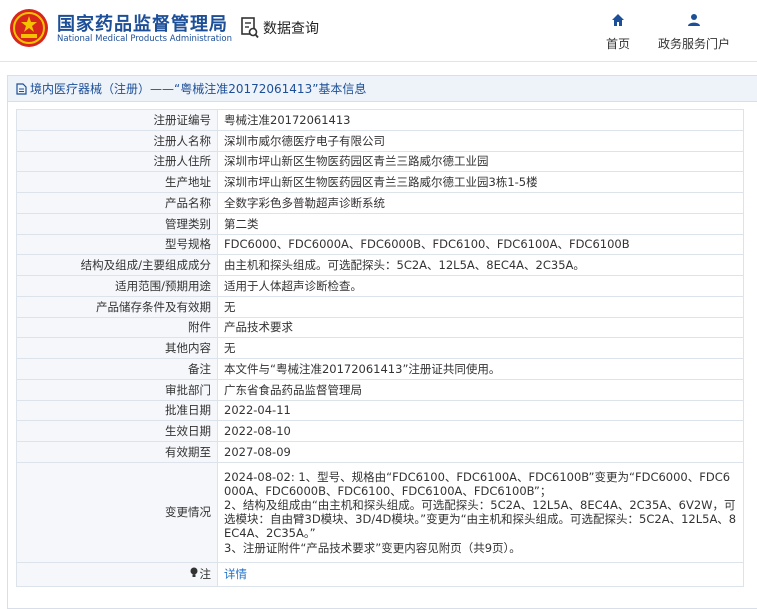  What do you see at coordinates (117, 203) in the screenshot?
I see `field-label: 产品名称` at bounding box center [117, 203].